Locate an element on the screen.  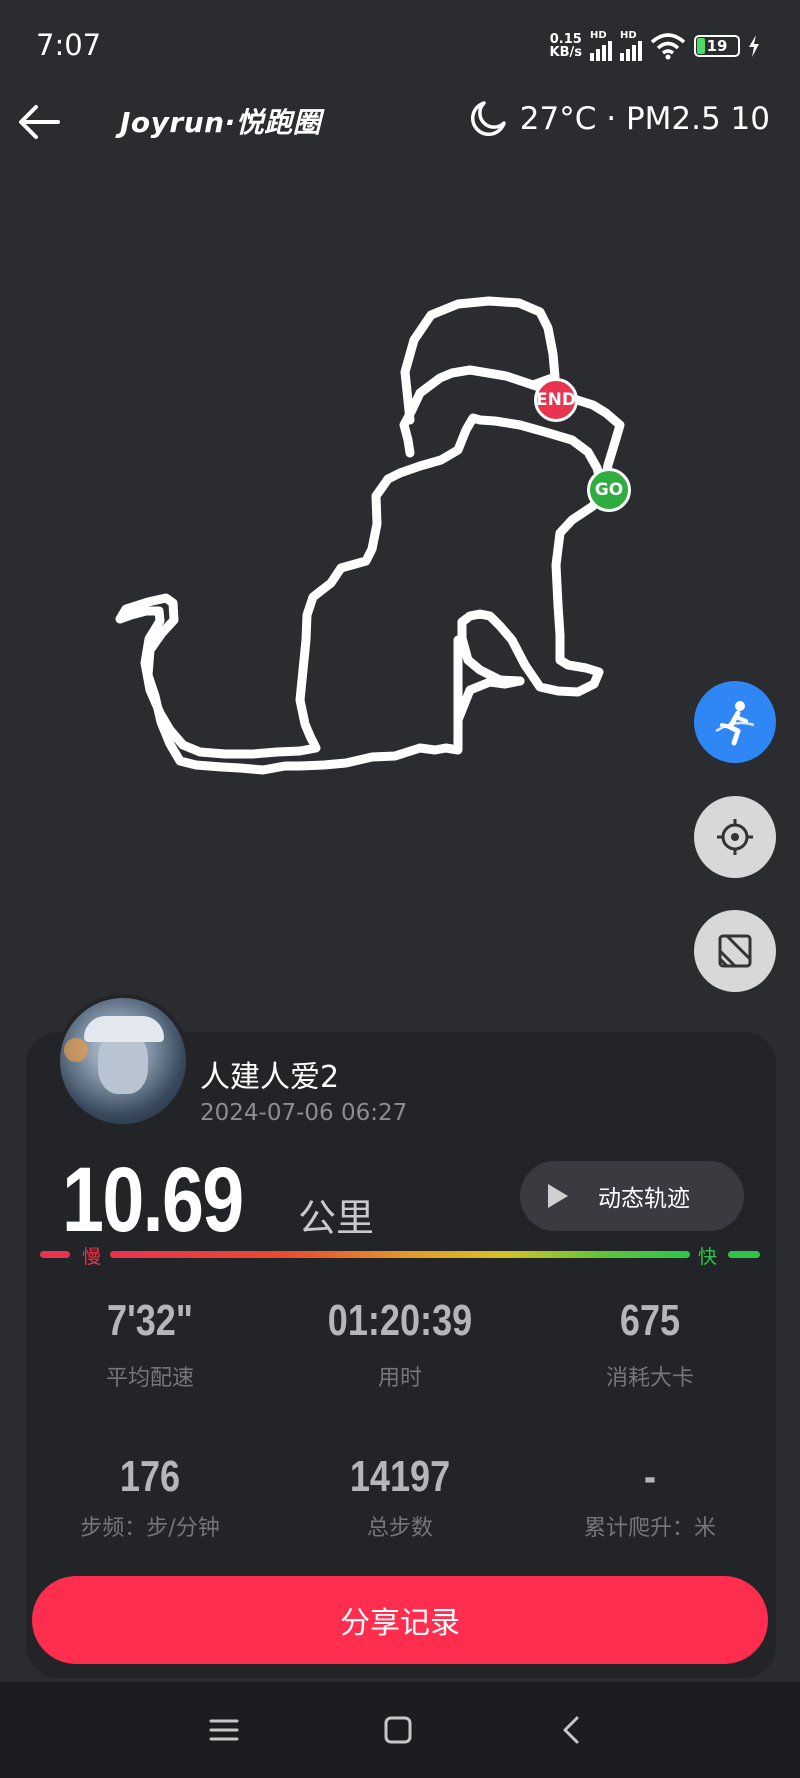
map-layer-button is located at coordinates (735, 951).